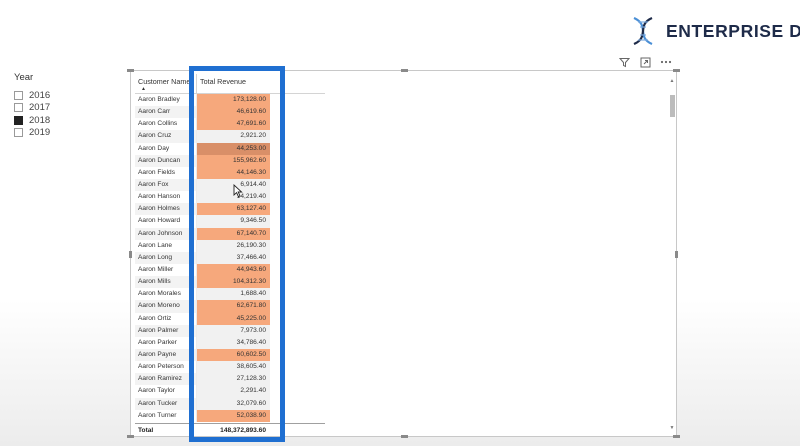  Describe the element at coordinates (165, 112) in the screenshot. I see `customer-name-cell: Aaron Carr` at that location.